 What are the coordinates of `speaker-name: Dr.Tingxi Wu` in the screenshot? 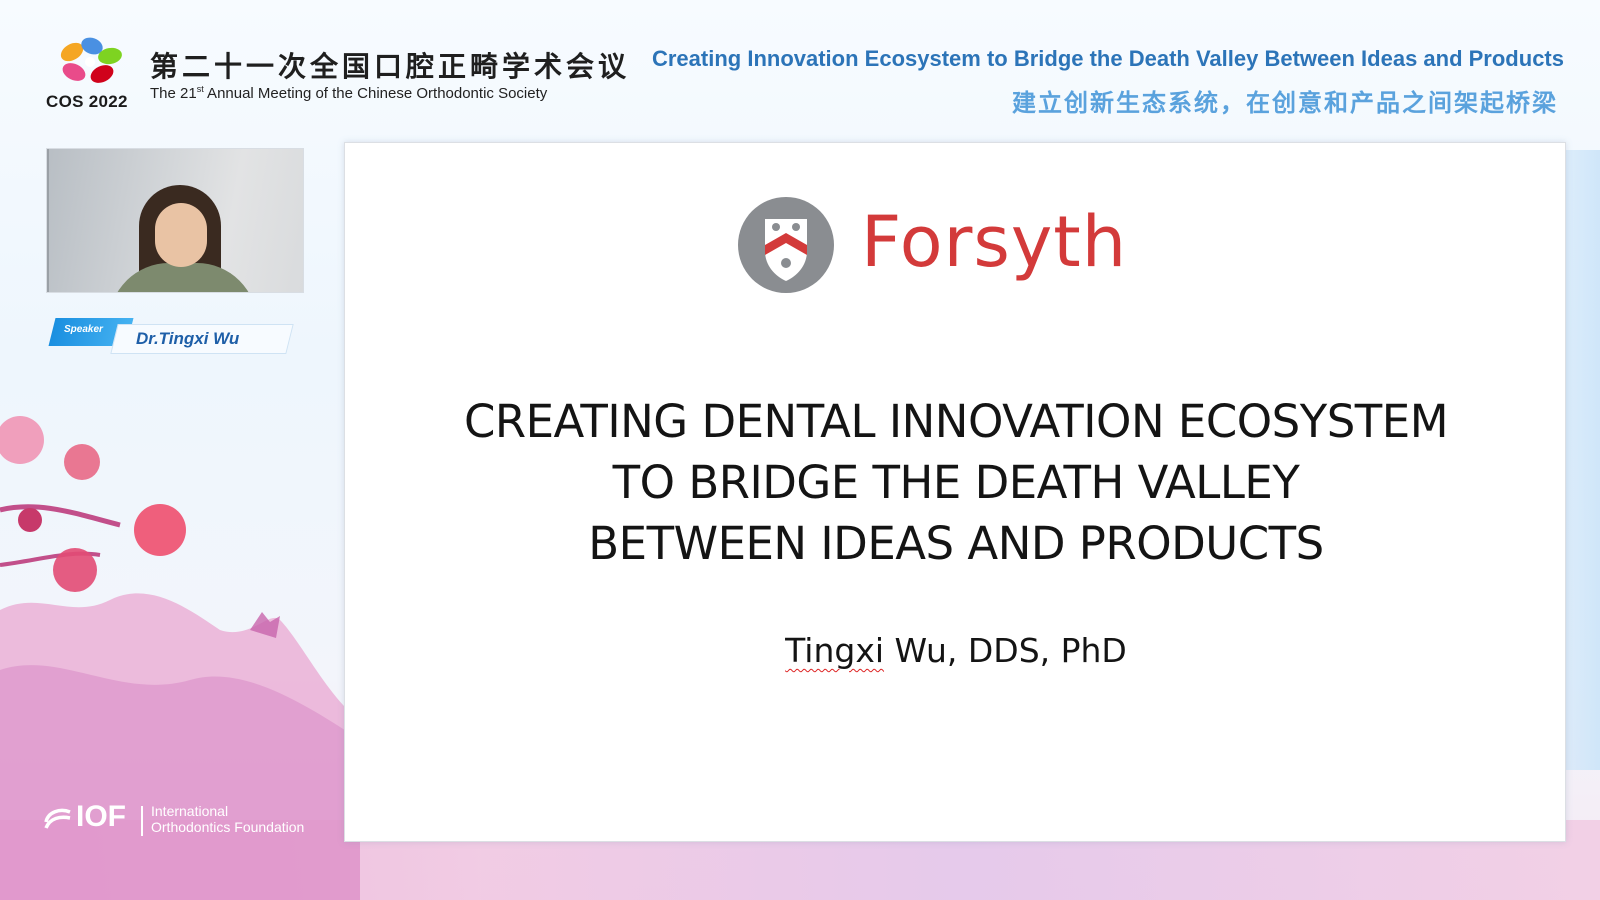 It's located at (188, 338).